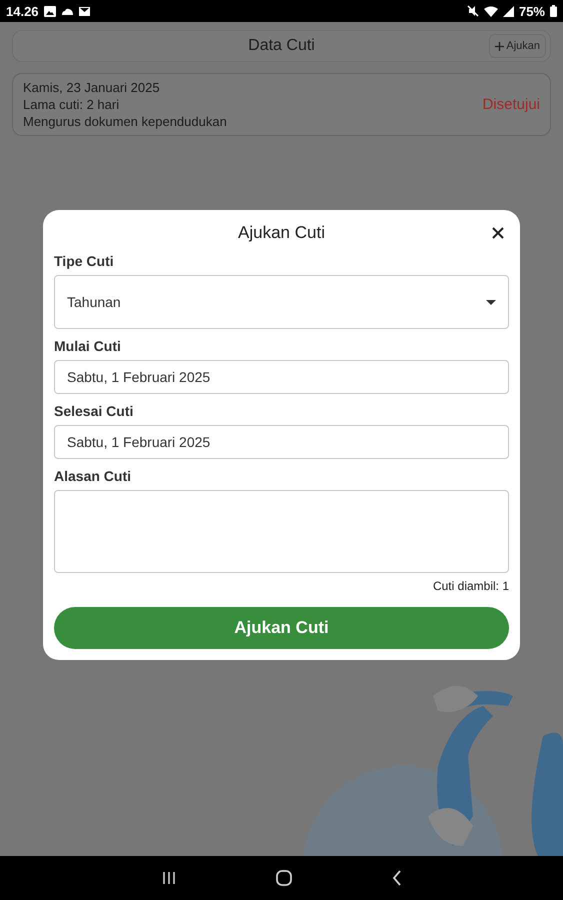 The image size is (563, 900). Describe the element at coordinates (281, 628) in the screenshot. I see `submit-button: Ajukan Cuti` at that location.